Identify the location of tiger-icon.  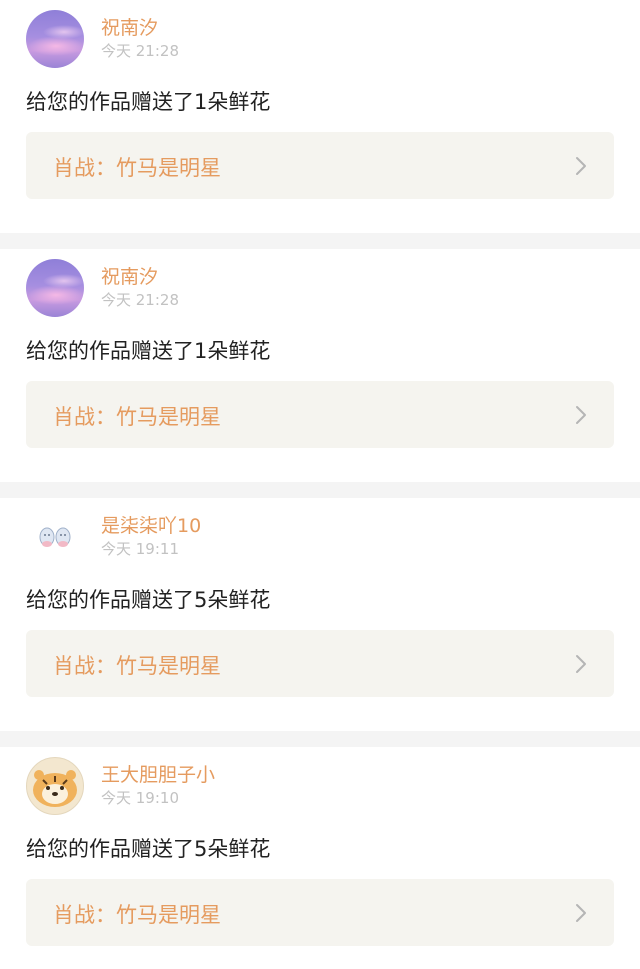
(55, 788).